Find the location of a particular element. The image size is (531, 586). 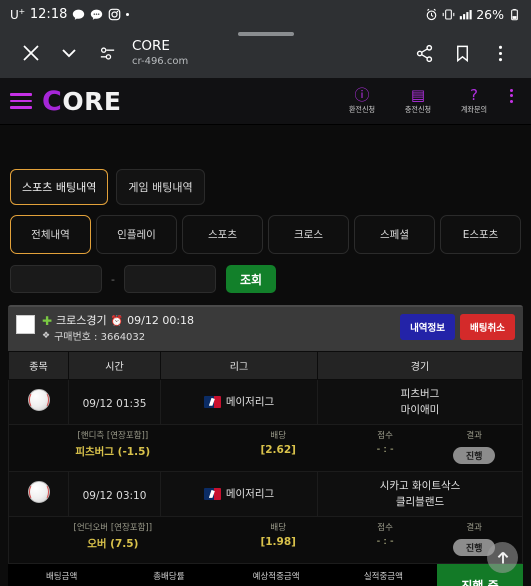

site-logo: C ORE is located at coordinates (81, 101).